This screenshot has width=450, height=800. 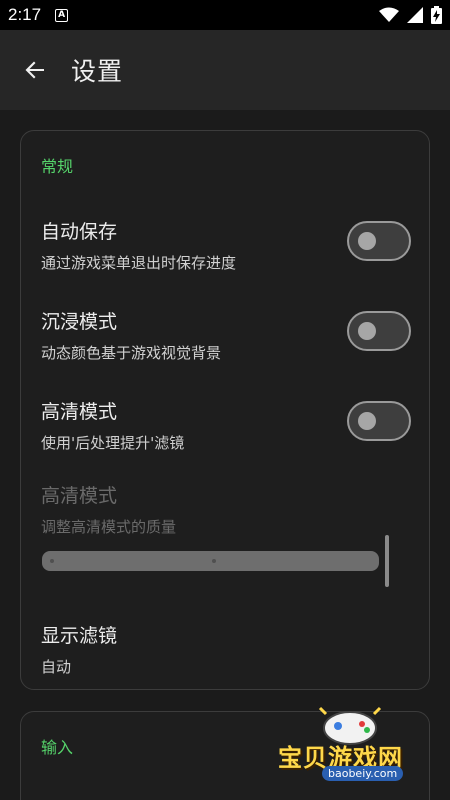 I want to click on hd-quality-title: 高清模式, so click(x=79, y=496).